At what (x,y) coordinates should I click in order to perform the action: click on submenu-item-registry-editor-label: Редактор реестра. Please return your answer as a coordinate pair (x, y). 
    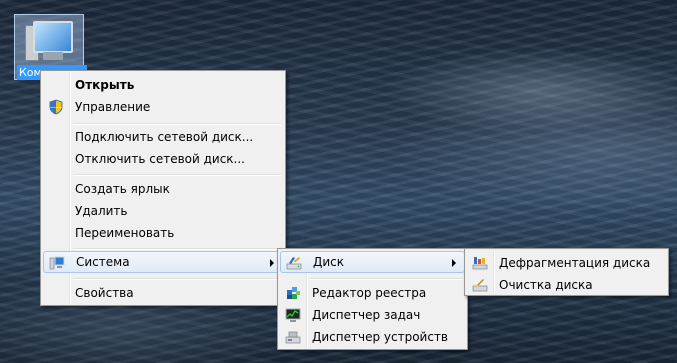
    Looking at the image, I should click on (369, 293).